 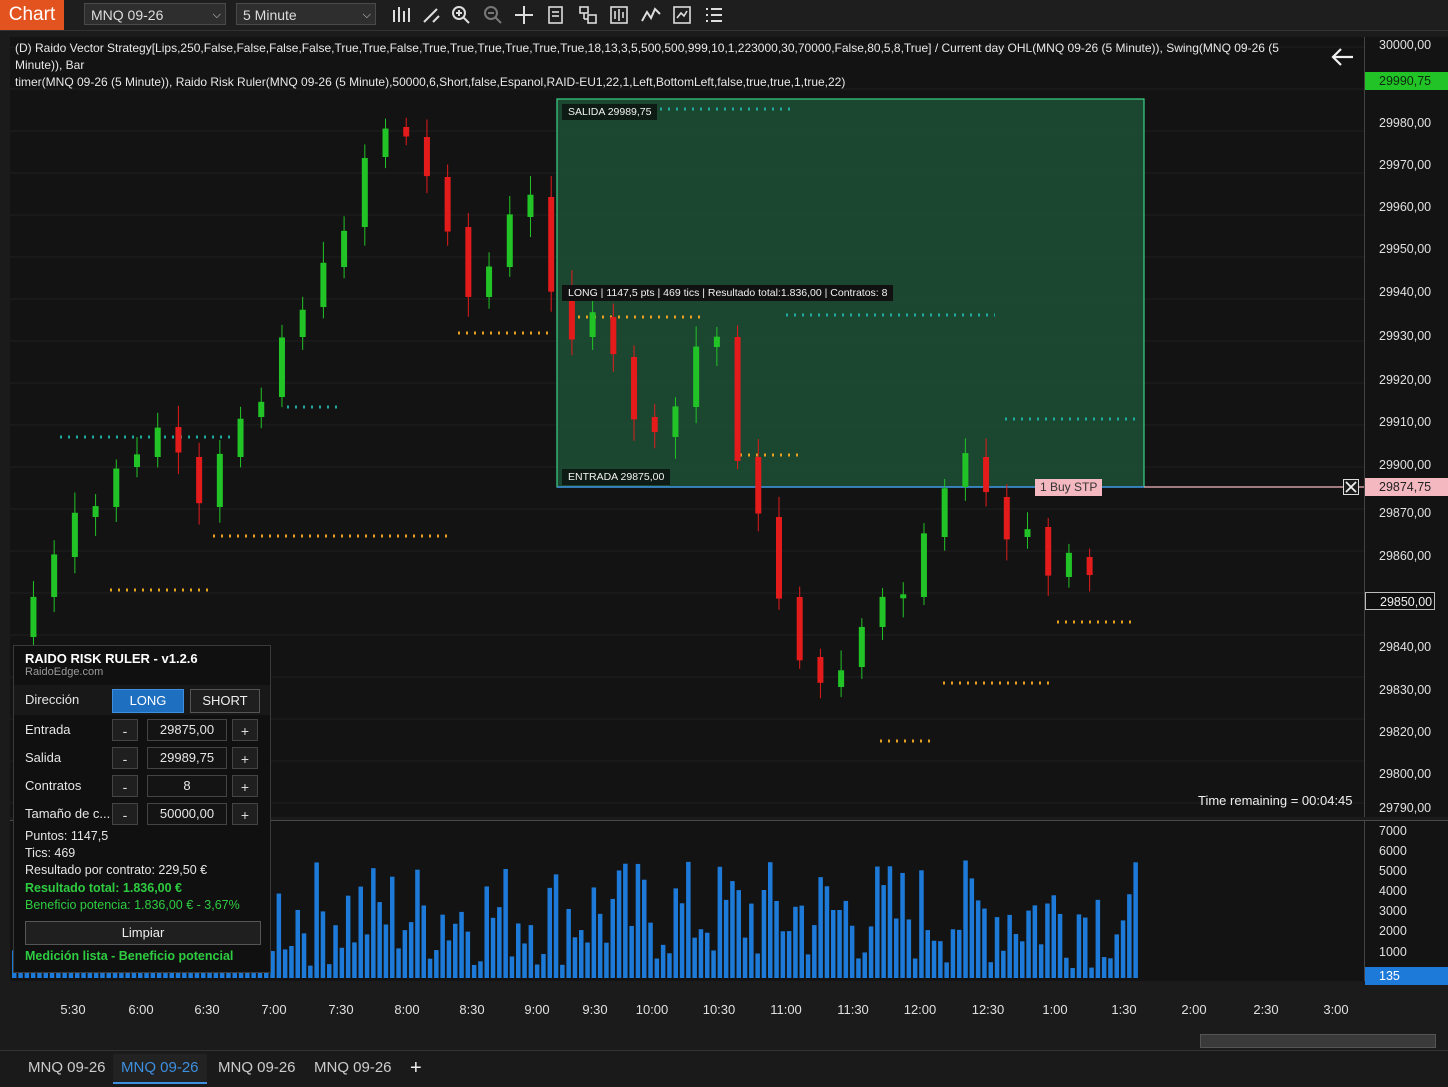 I want to click on price-axis-label: 29800,00, so click(x=1405, y=774).